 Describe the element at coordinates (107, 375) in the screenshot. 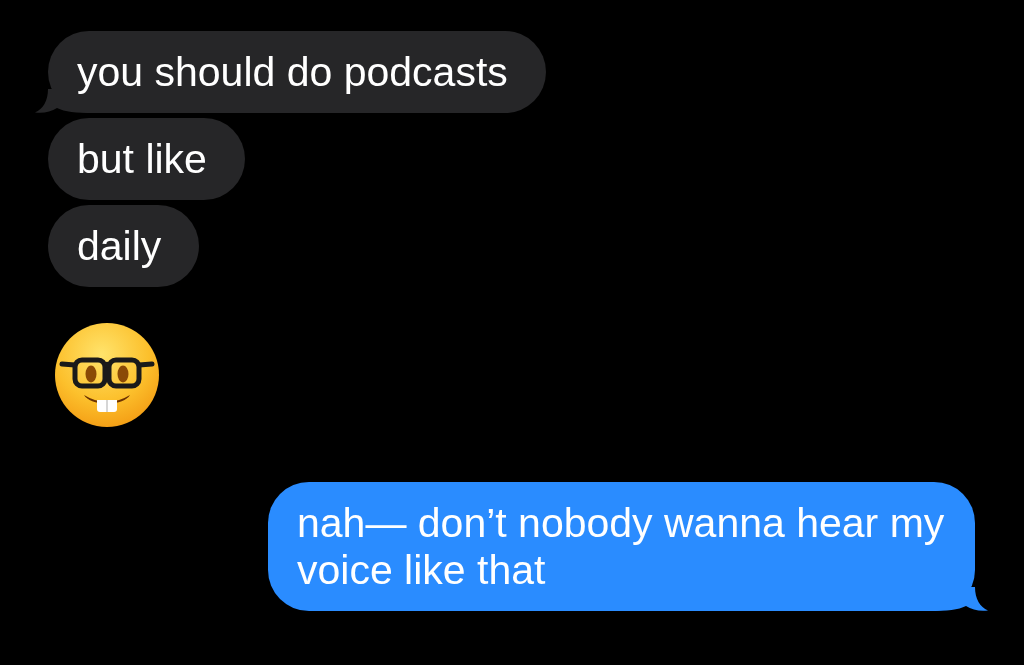

I see `nerd-face-icon` at that location.